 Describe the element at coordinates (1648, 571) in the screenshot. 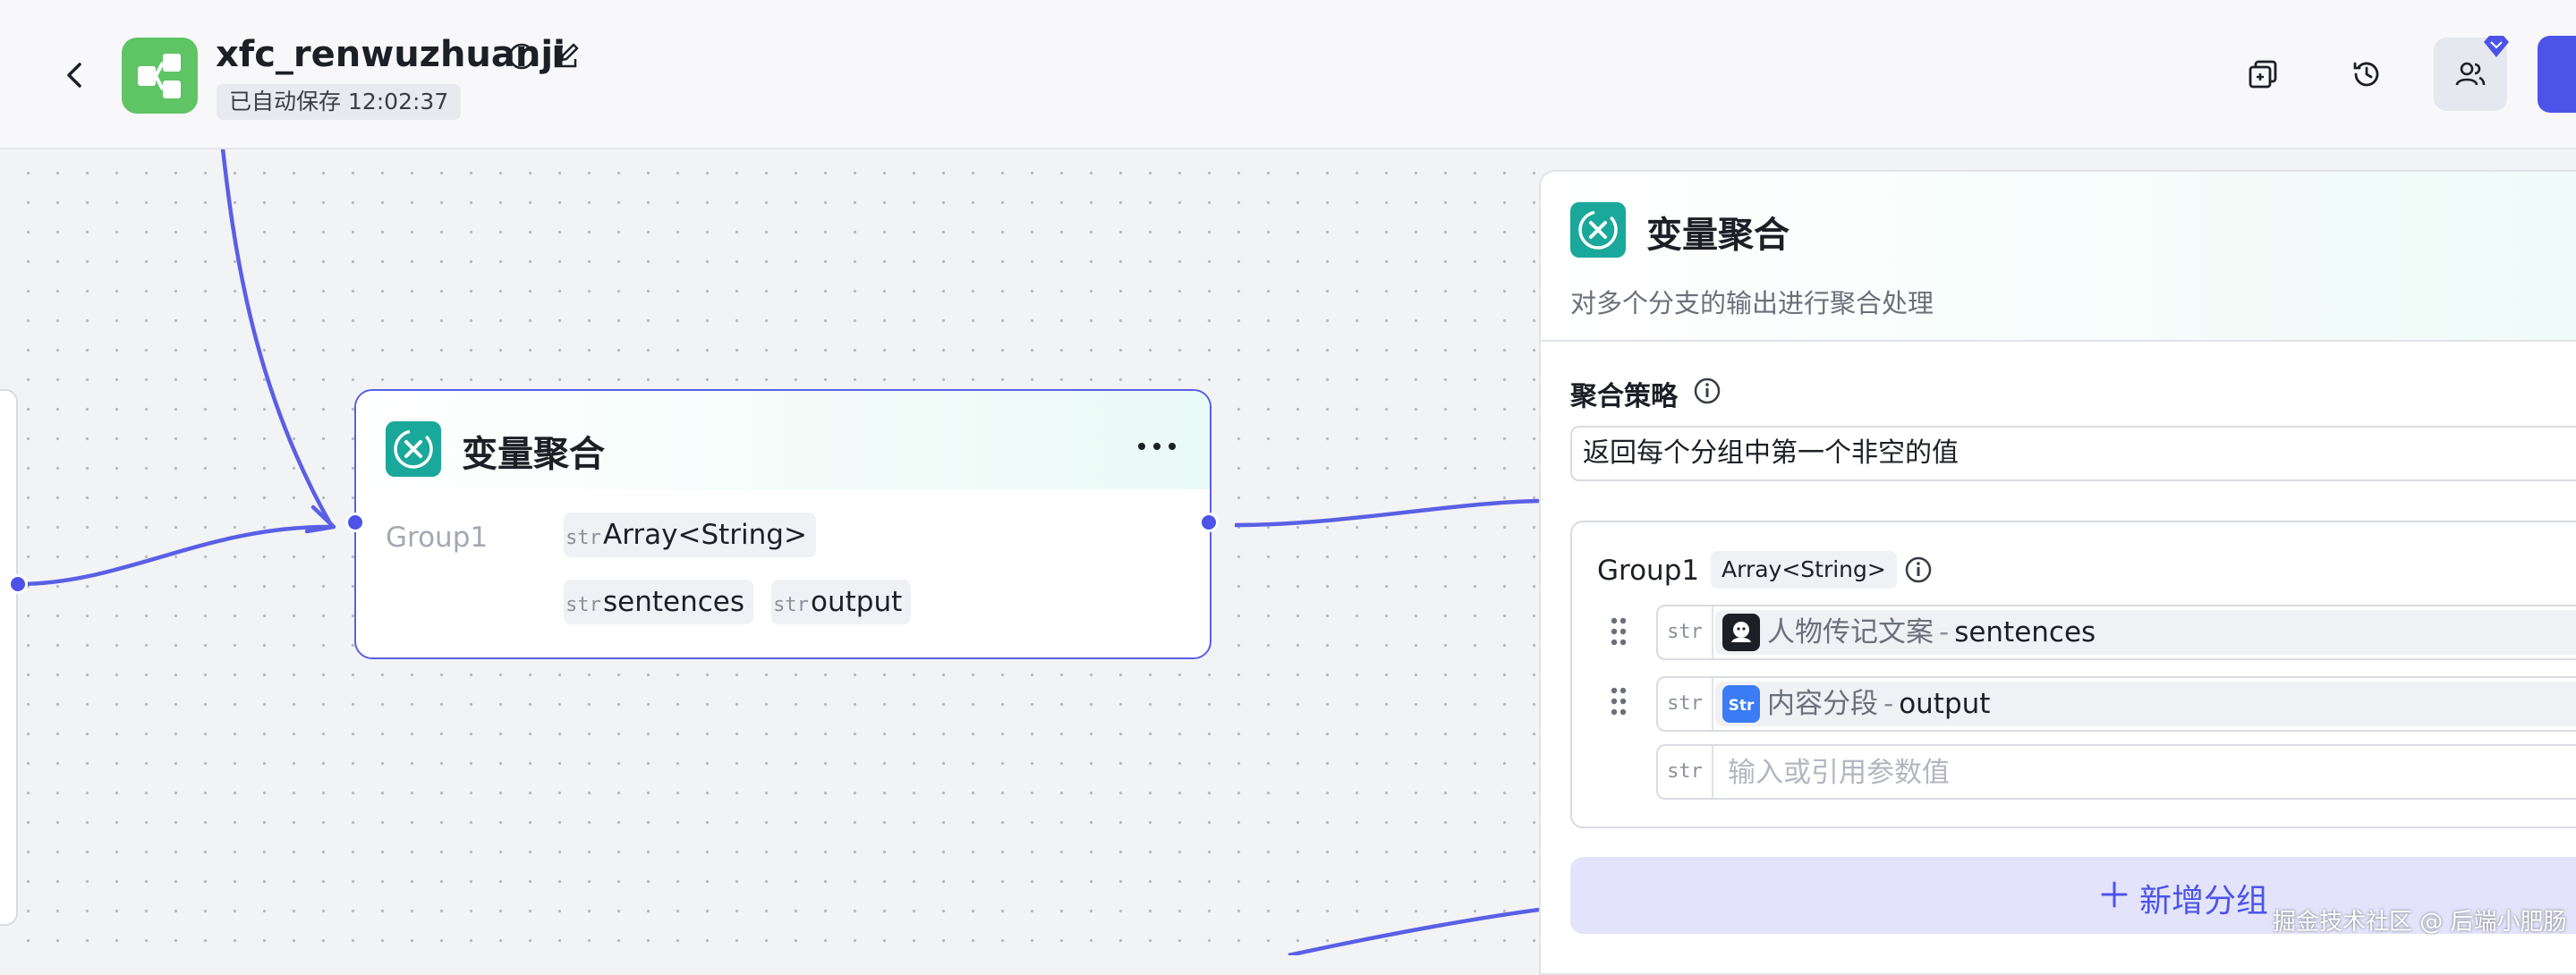

I see `group-name: Group1` at that location.